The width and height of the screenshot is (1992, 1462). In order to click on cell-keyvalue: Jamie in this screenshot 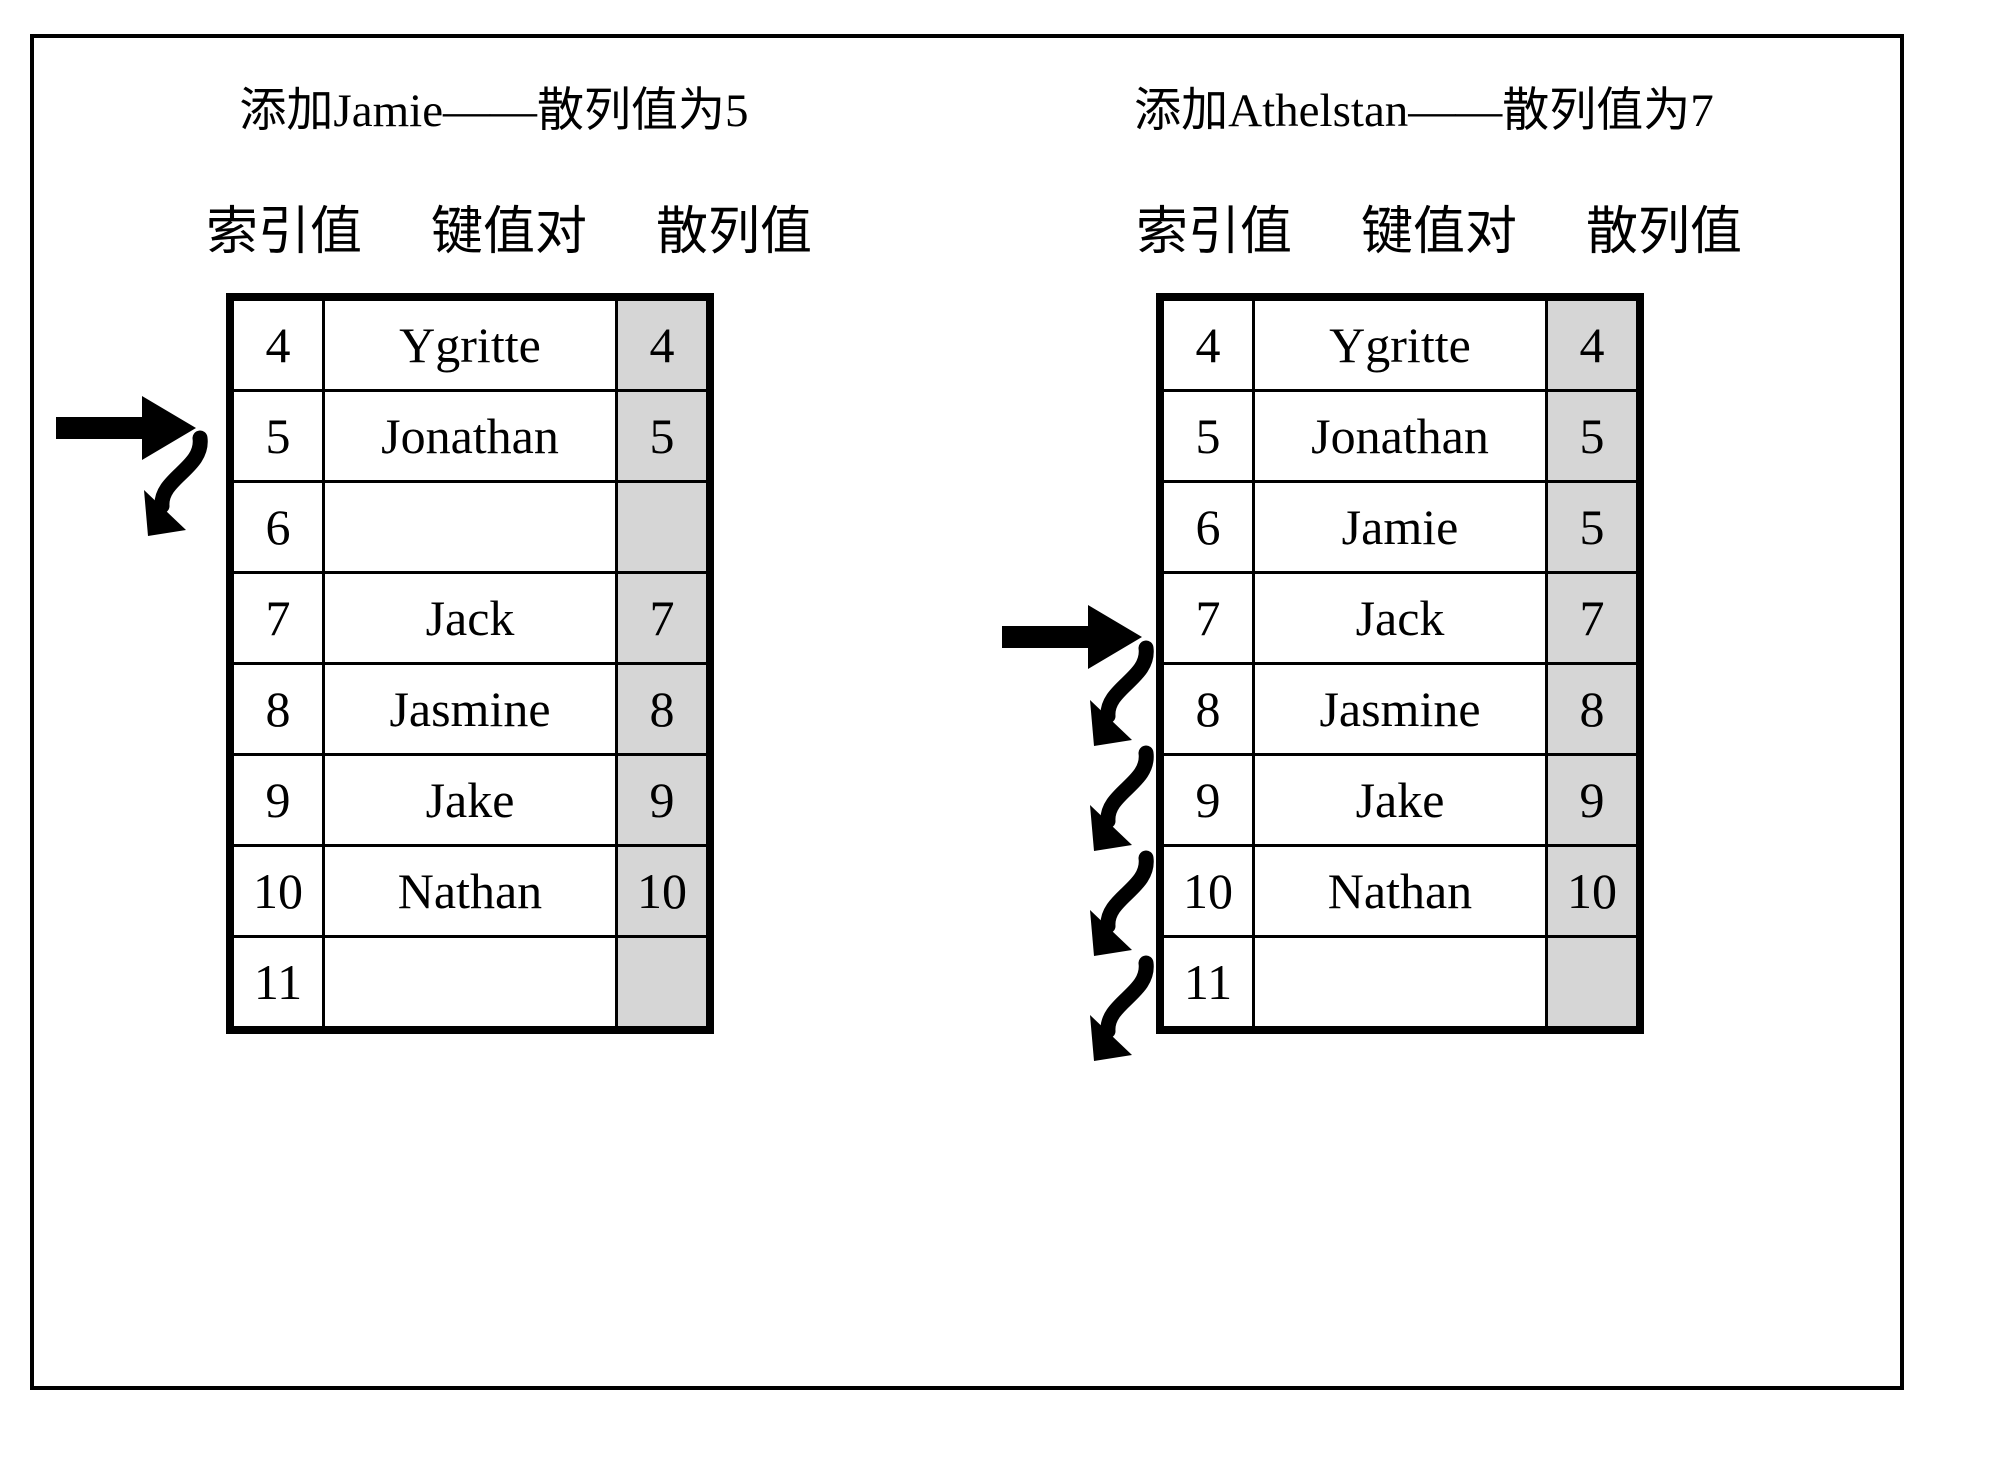, I will do `click(1400, 527)`.